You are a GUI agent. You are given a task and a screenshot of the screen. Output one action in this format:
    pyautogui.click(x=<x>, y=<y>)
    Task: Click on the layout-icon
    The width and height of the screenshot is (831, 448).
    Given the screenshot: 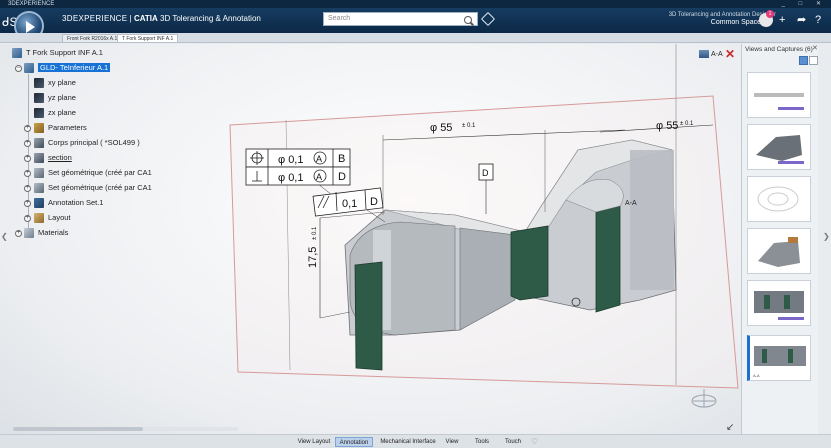 What is the action you would take?
    pyautogui.click(x=39, y=218)
    